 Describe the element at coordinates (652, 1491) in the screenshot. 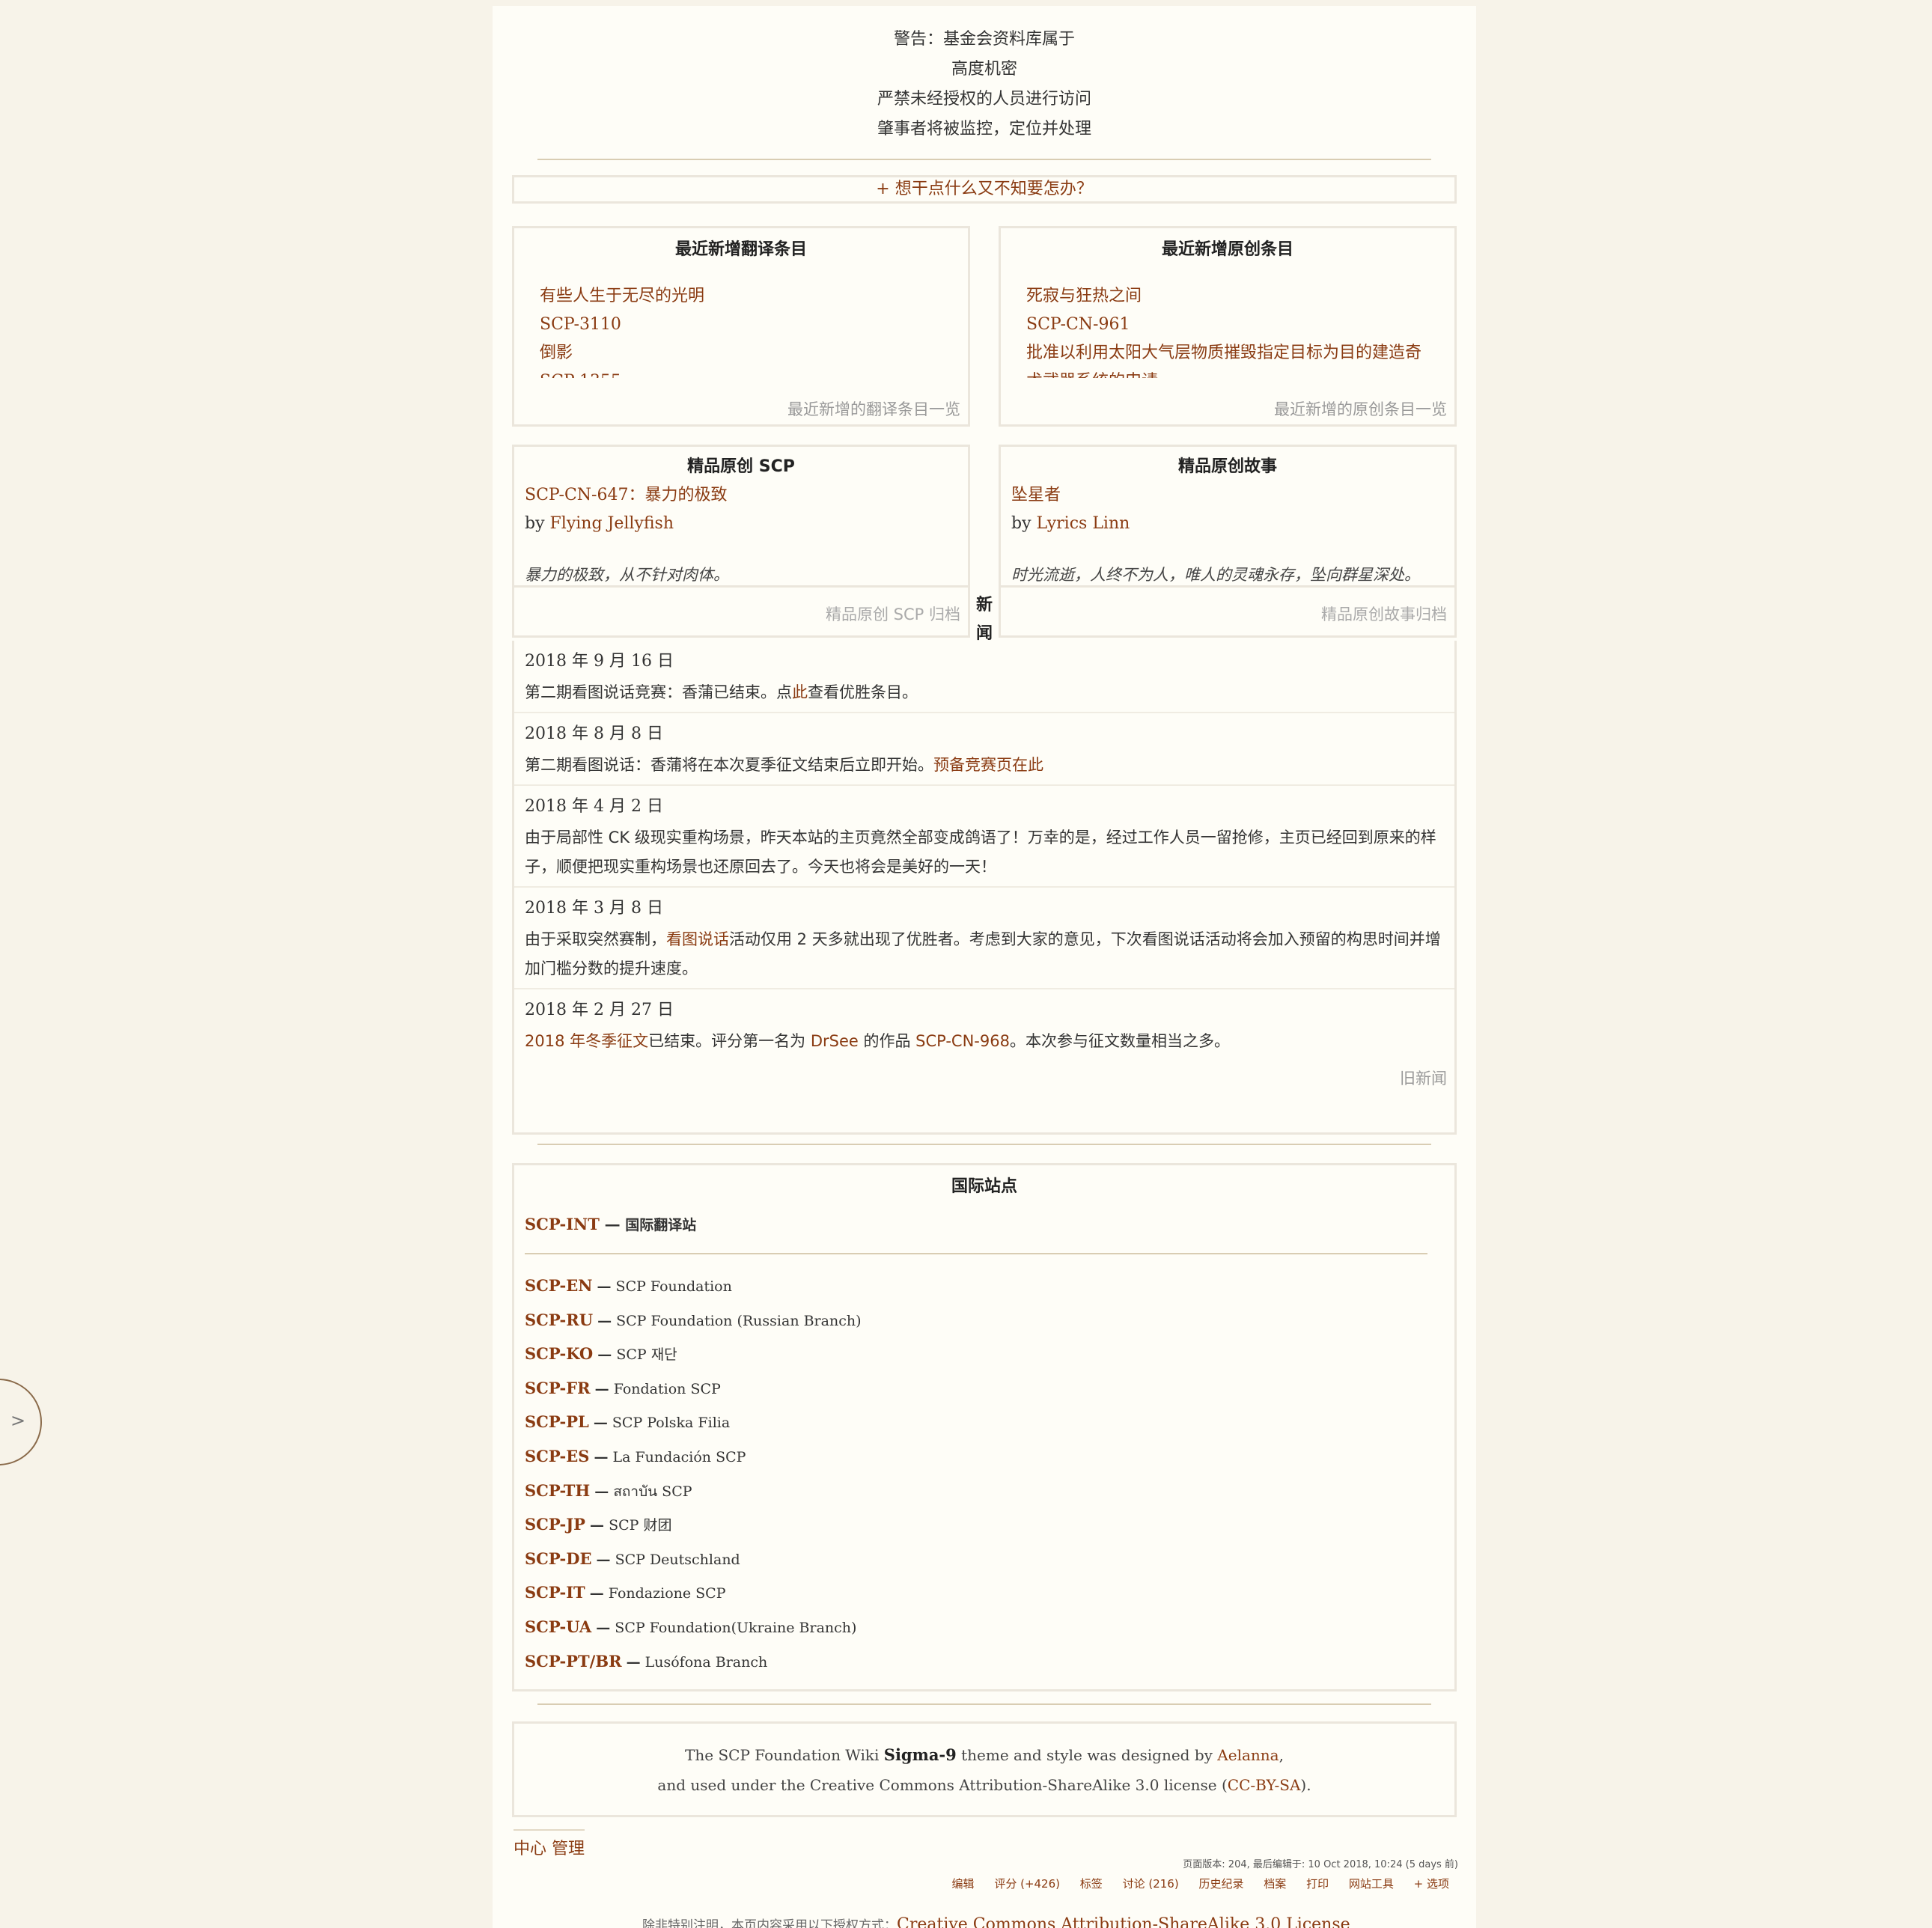

I see `site-name: สถาบัน SCP` at that location.